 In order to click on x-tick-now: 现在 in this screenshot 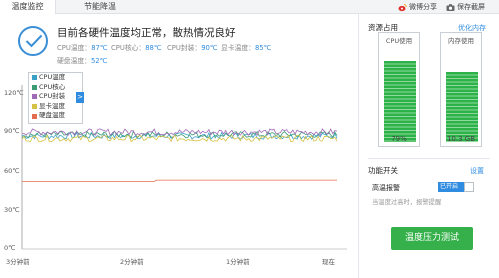, I will do `click(328, 262)`.